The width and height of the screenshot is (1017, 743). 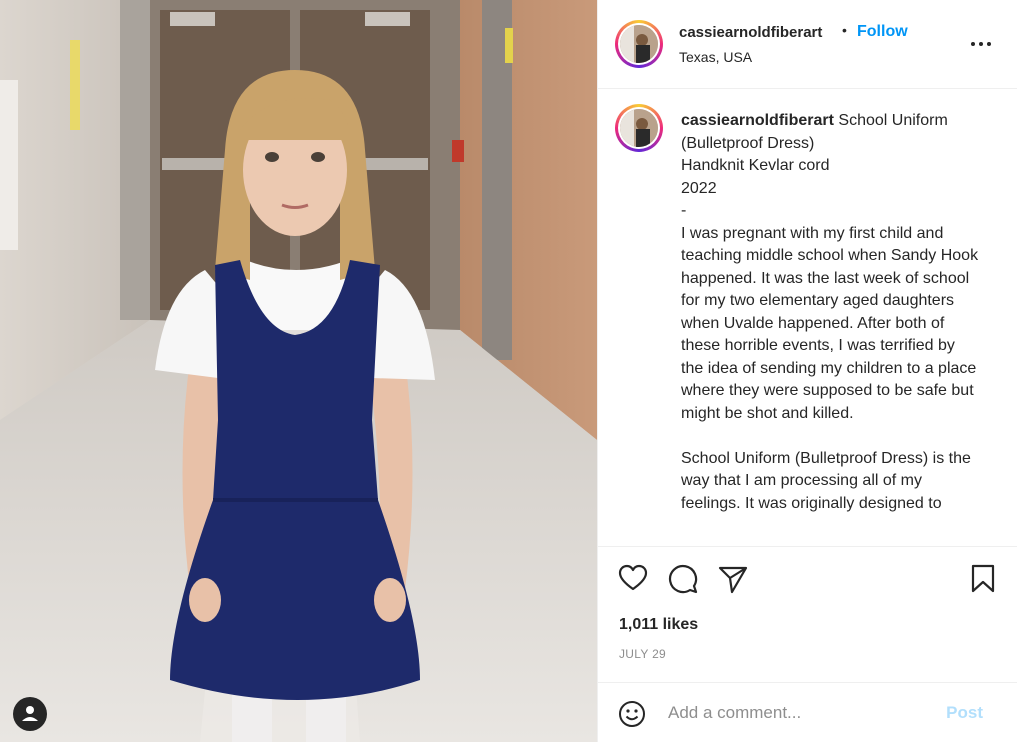 What do you see at coordinates (757, 120) in the screenshot?
I see `caption-username: cassiearnoldfiberart` at bounding box center [757, 120].